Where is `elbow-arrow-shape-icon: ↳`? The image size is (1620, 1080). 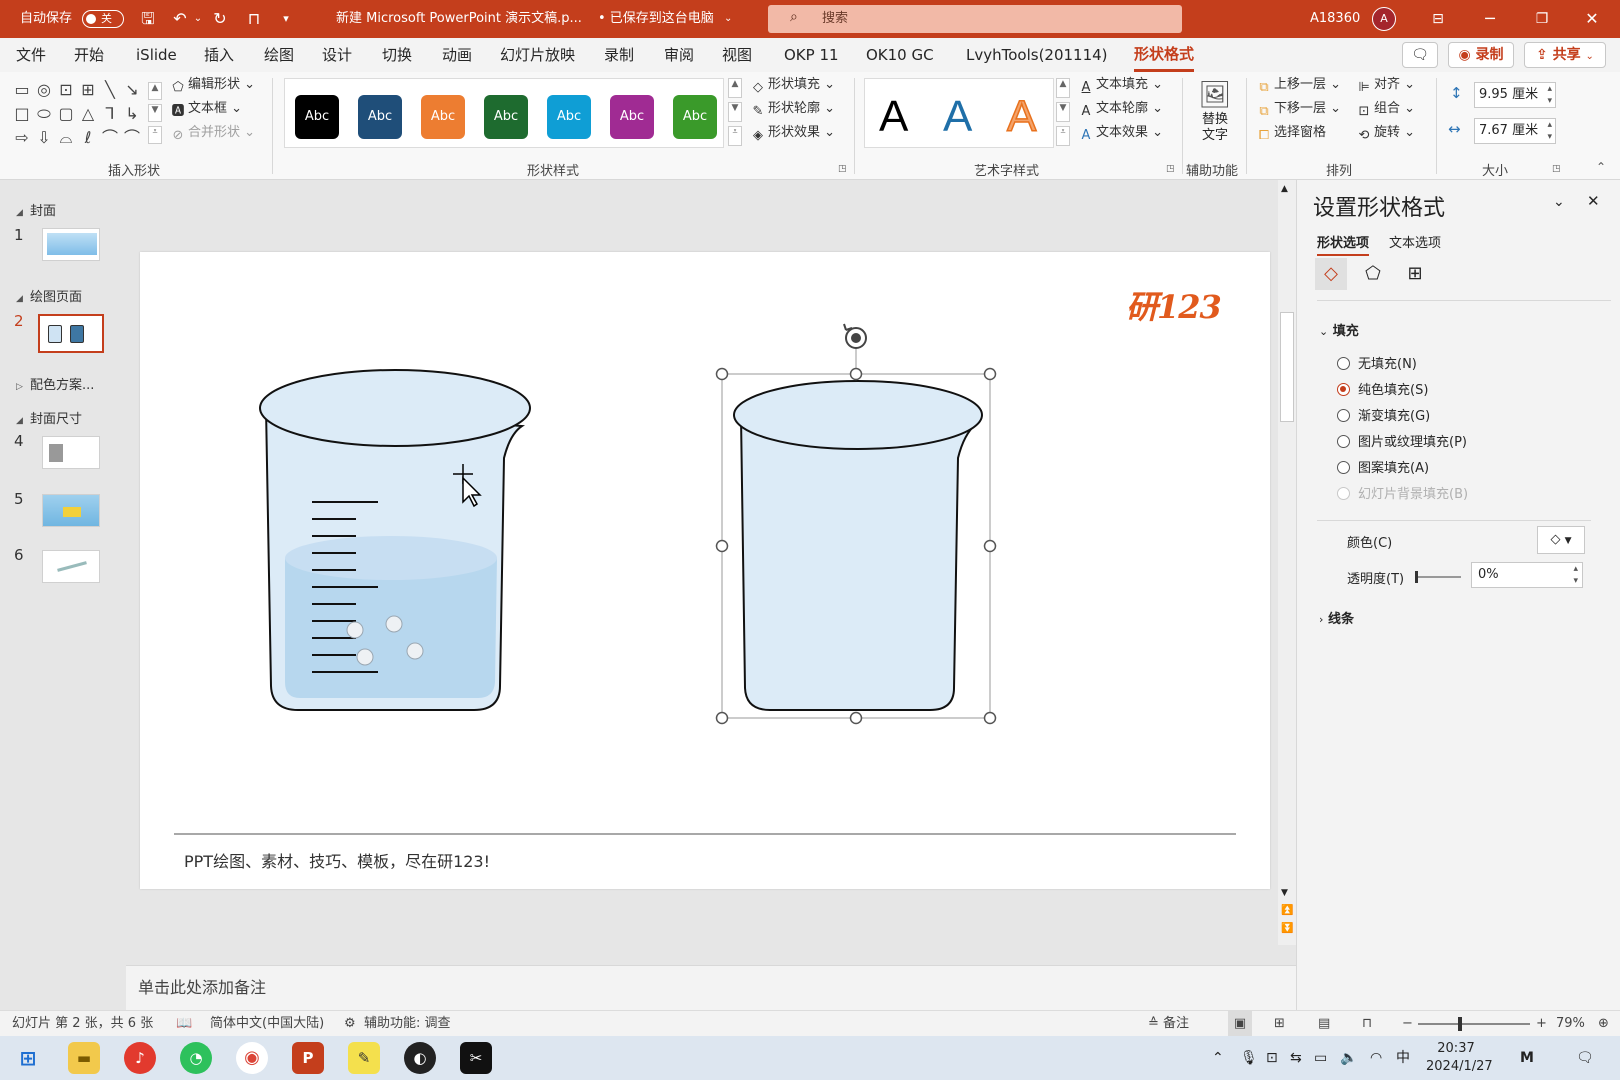 elbow-arrow-shape-icon: ↳ is located at coordinates (132, 114).